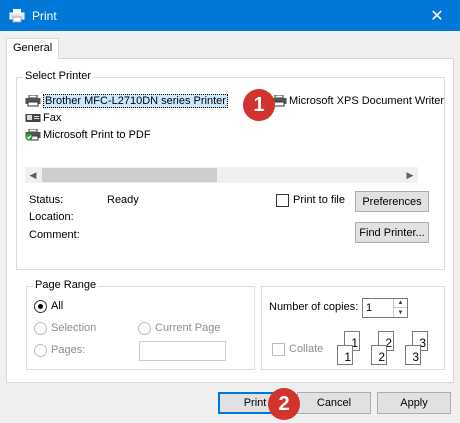  Describe the element at coordinates (369, 308) in the screenshot. I see `copies-value: 1` at that location.